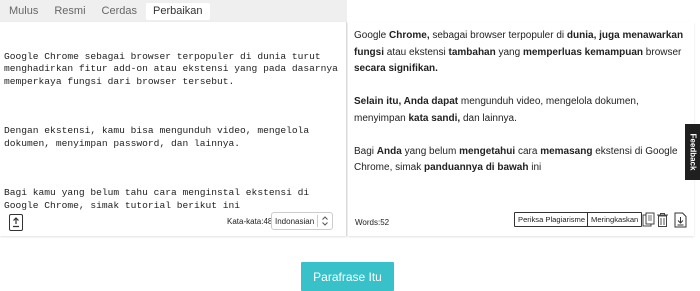 This screenshot has width=700, height=291. What do you see at coordinates (472, 52) in the screenshot?
I see `output-changed-word: tambahan` at bounding box center [472, 52].